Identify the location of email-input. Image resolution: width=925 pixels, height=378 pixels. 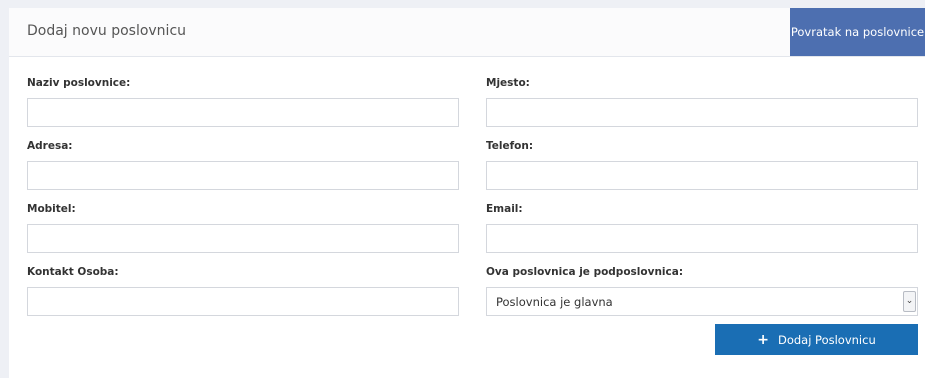
(702, 238).